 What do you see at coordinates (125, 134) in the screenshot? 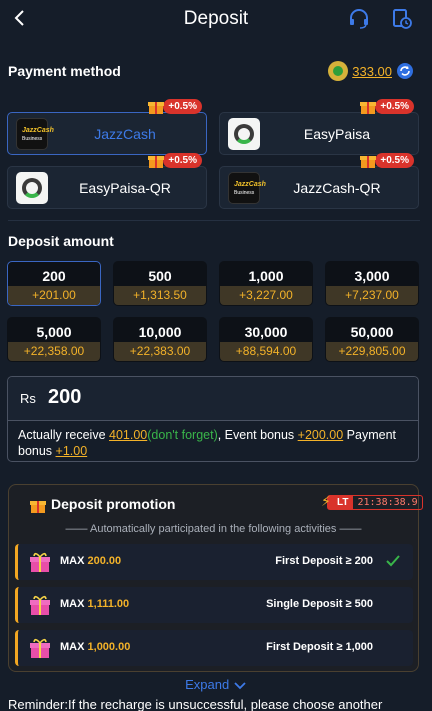
I see `payment-method-label: JazzCash` at bounding box center [125, 134].